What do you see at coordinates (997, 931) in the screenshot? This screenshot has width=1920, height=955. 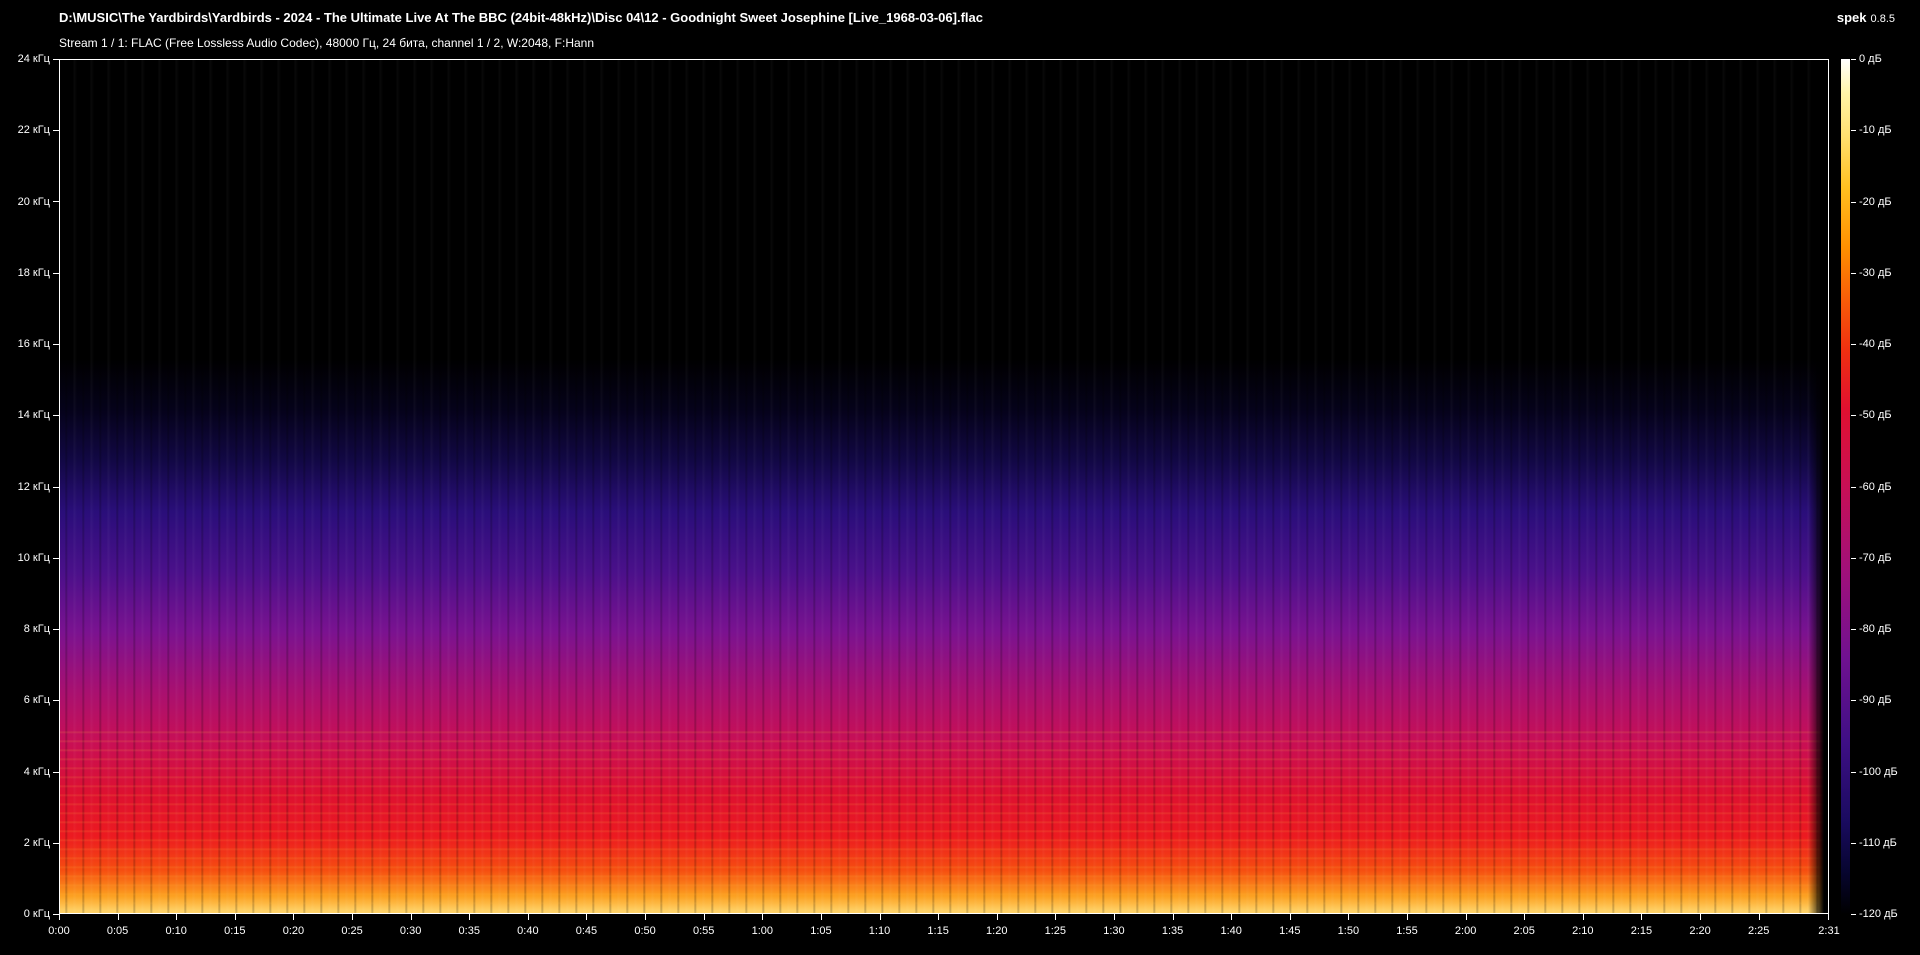 I see `time-tick-label: 1:20` at bounding box center [997, 931].